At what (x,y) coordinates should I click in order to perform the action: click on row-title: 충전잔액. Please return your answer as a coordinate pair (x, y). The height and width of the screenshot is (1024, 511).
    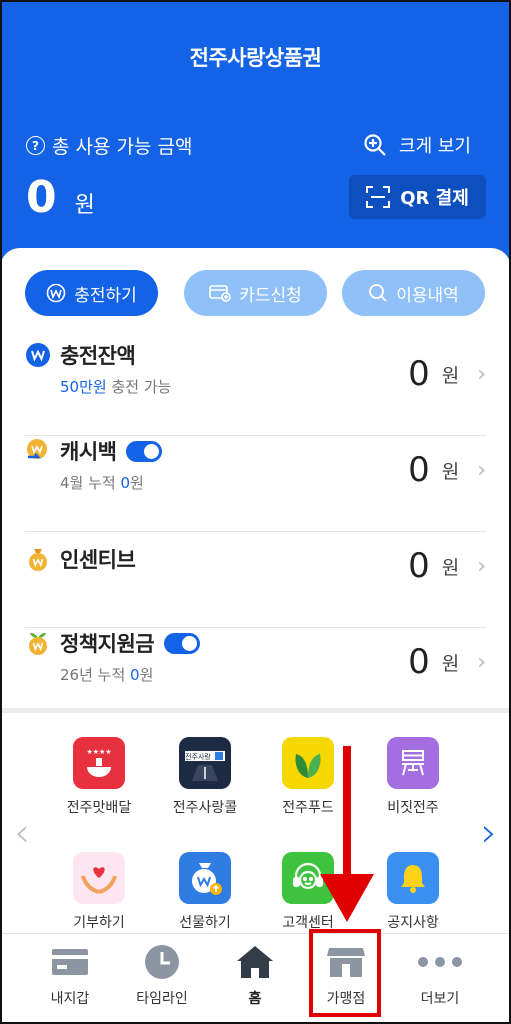
    Looking at the image, I should click on (98, 356).